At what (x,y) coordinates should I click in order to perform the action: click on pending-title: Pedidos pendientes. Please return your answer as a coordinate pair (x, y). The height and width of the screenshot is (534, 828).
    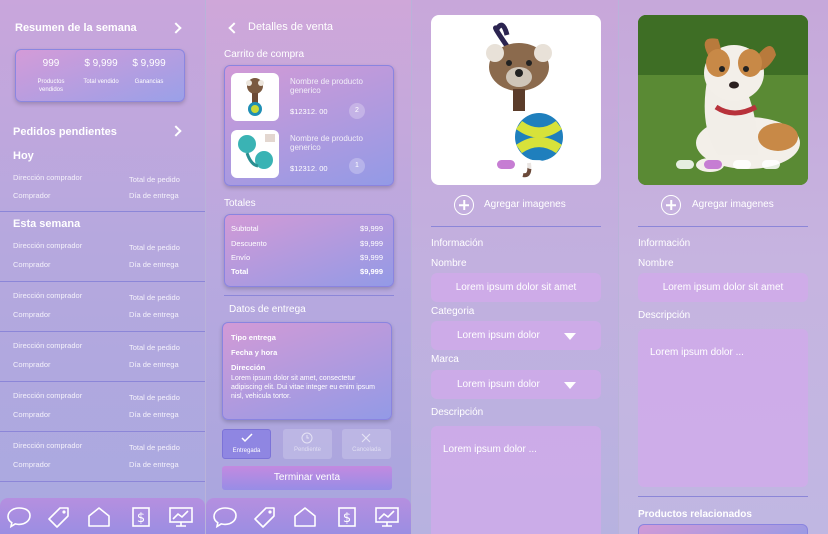
    Looking at the image, I should click on (65, 132).